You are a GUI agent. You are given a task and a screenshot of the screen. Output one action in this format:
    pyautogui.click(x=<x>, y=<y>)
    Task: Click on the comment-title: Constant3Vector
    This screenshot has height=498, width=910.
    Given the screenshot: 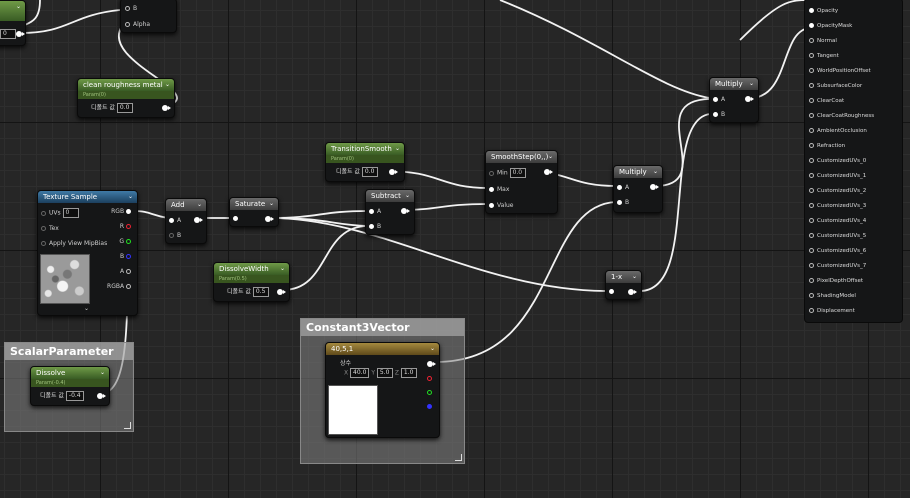 What is the action you would take?
    pyautogui.click(x=382, y=327)
    